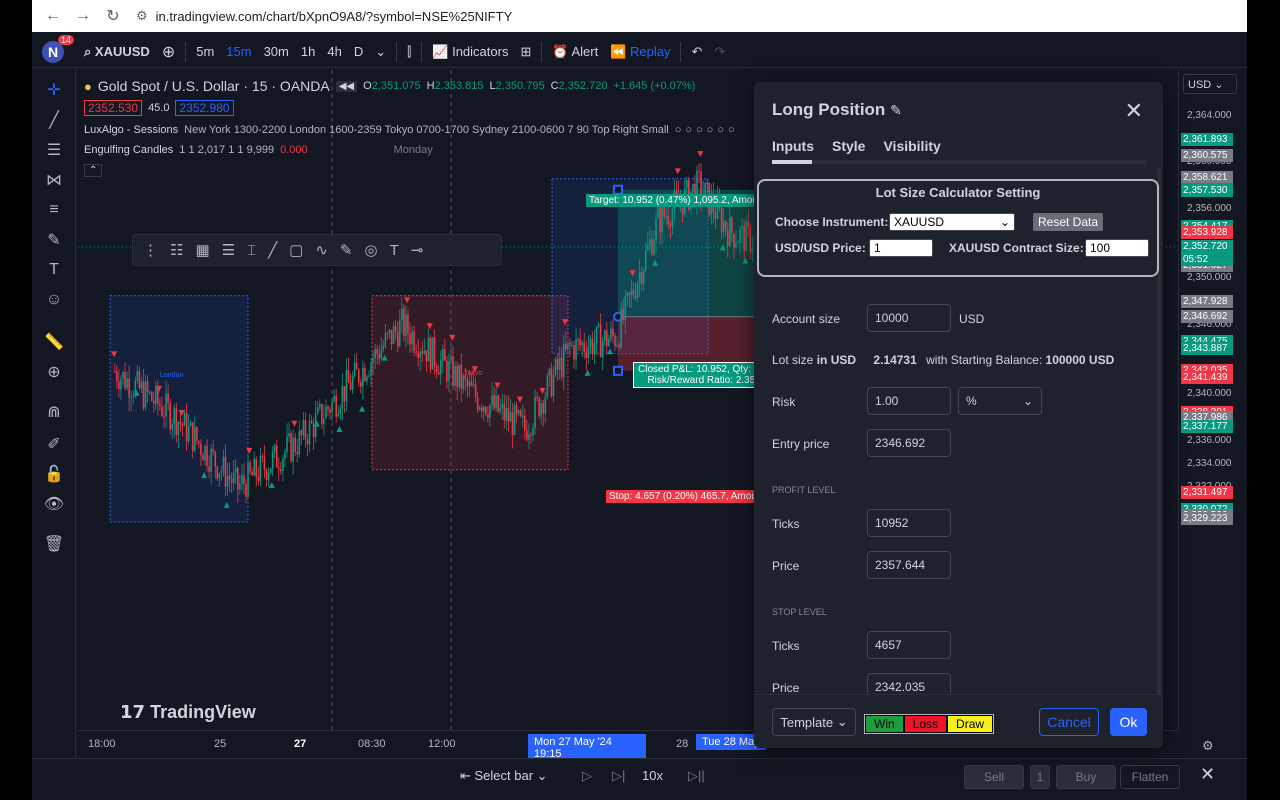  Describe the element at coordinates (525, 52) in the screenshot. I see `layout-icon: ⊞` at that location.